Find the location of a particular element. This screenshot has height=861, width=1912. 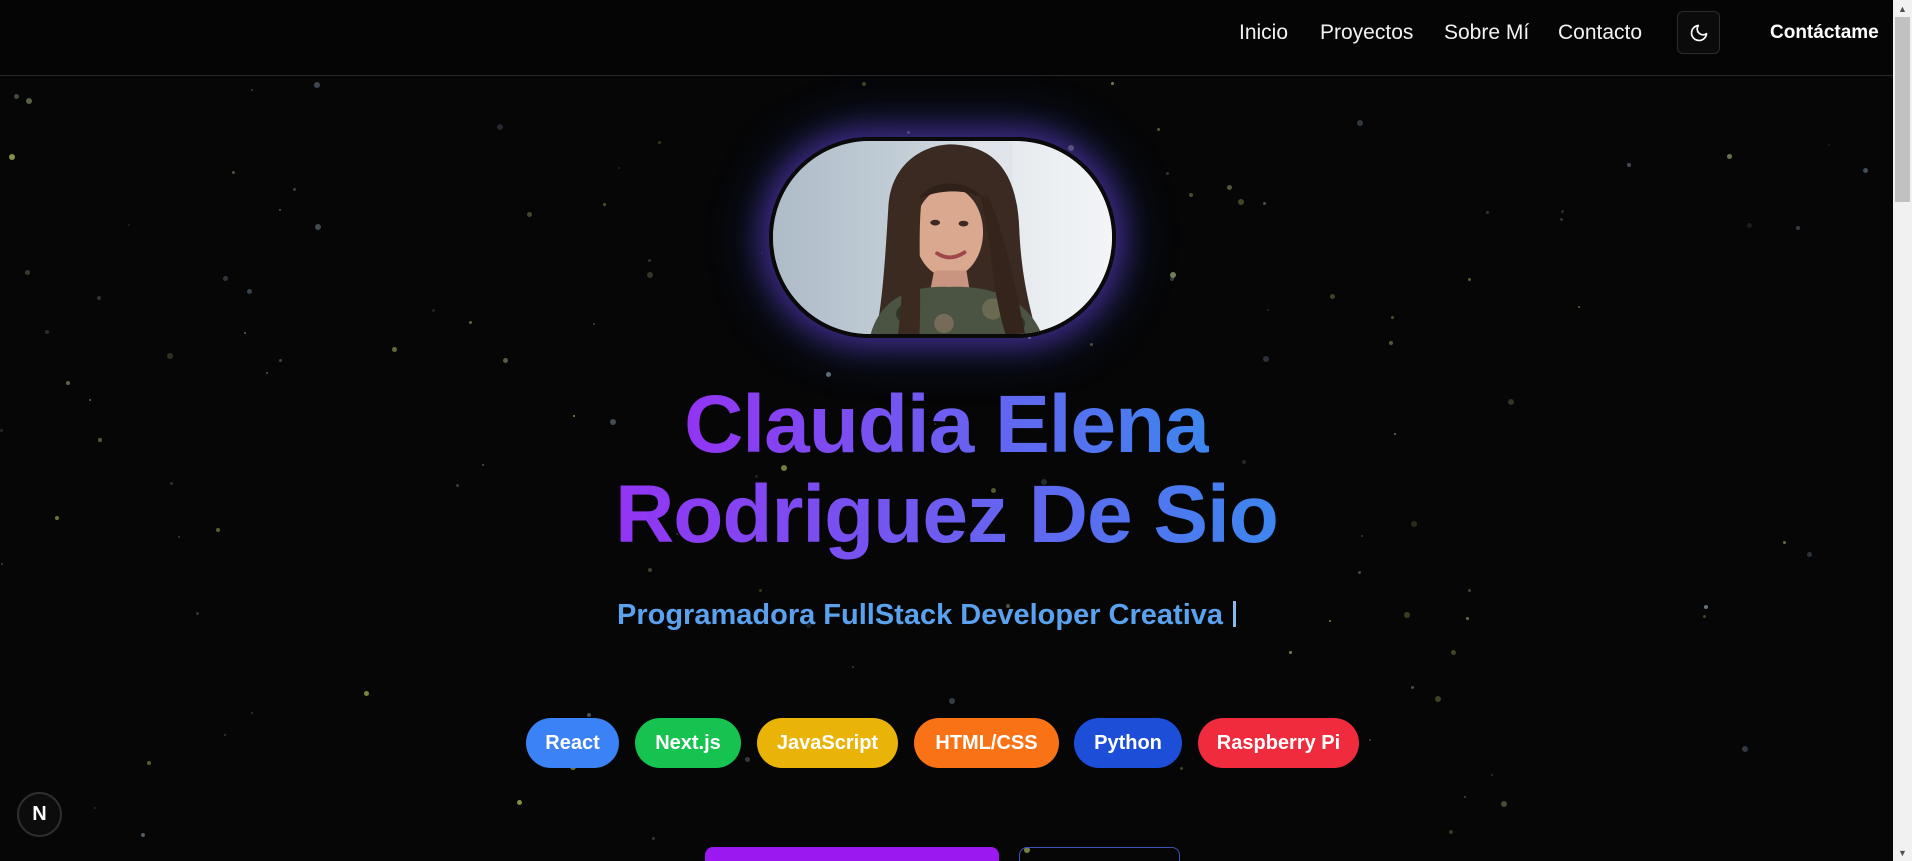

nav-link-inicio: Inicio is located at coordinates (1263, 33).